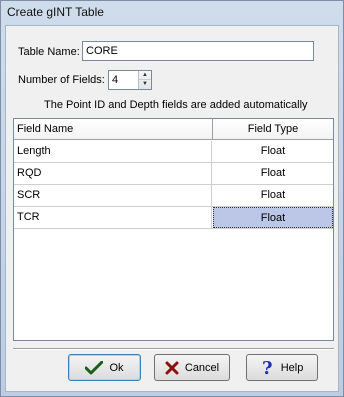 The image size is (344, 397). I want to click on cancel-button-label: Cancel, so click(202, 367).